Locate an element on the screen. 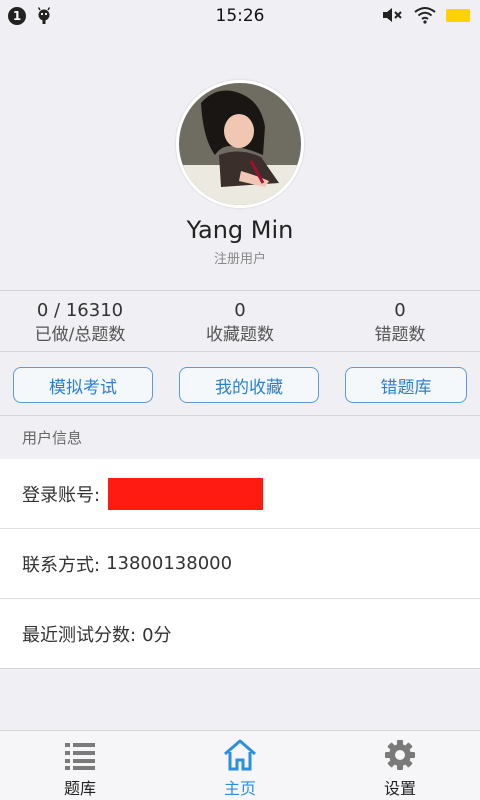  contact-row: 联系方式: 13800138000 is located at coordinates (240, 564).